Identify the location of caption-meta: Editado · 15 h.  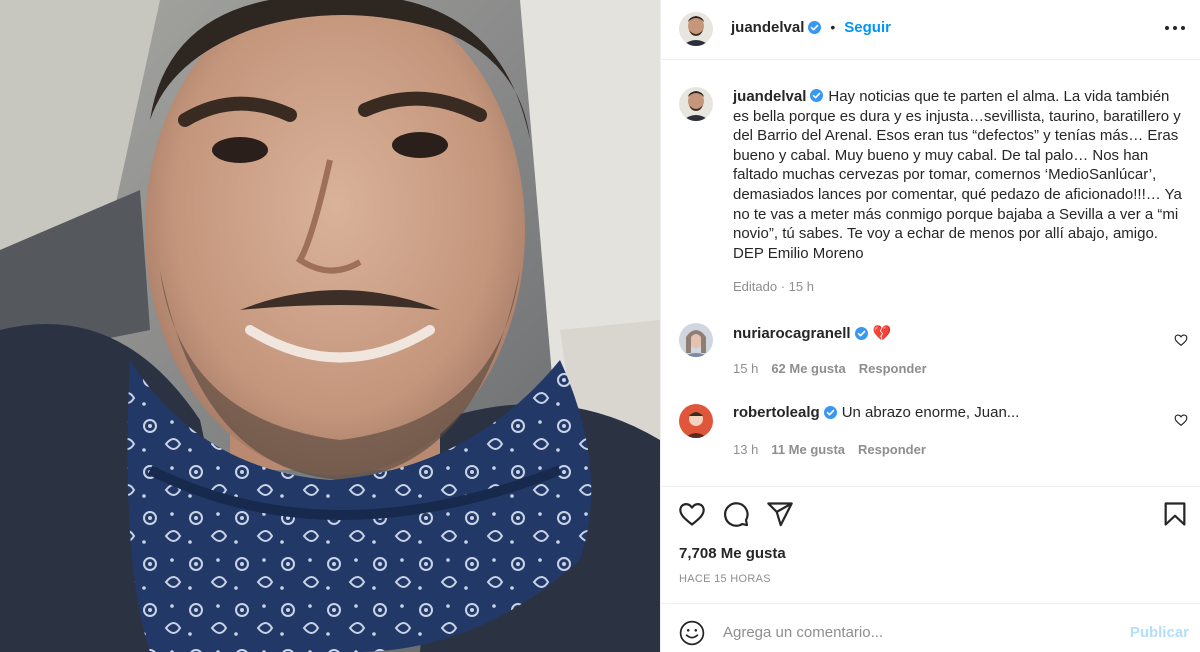
(773, 286).